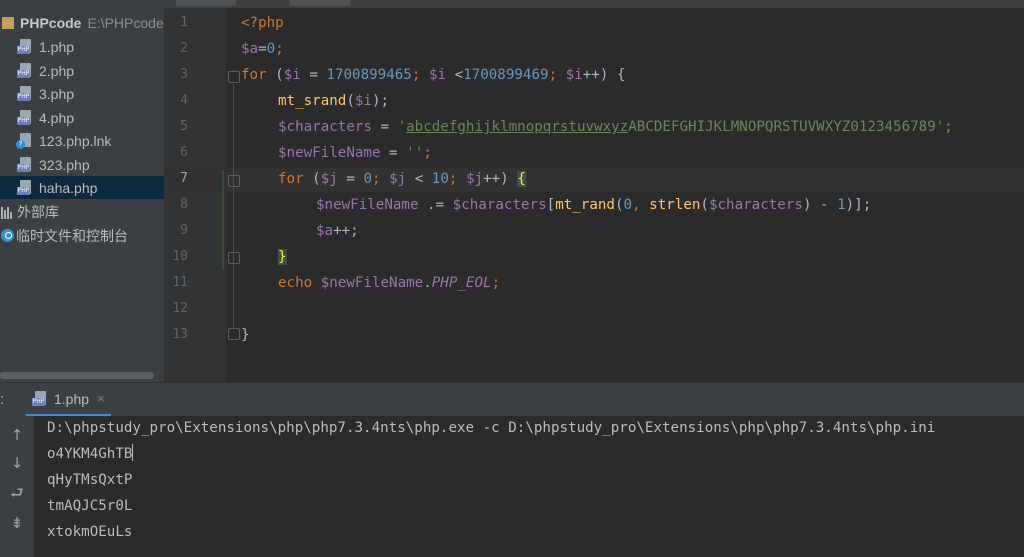 The width and height of the screenshot is (1024, 557). Describe the element at coordinates (184, 74) in the screenshot. I see `line-number: 3` at that location.